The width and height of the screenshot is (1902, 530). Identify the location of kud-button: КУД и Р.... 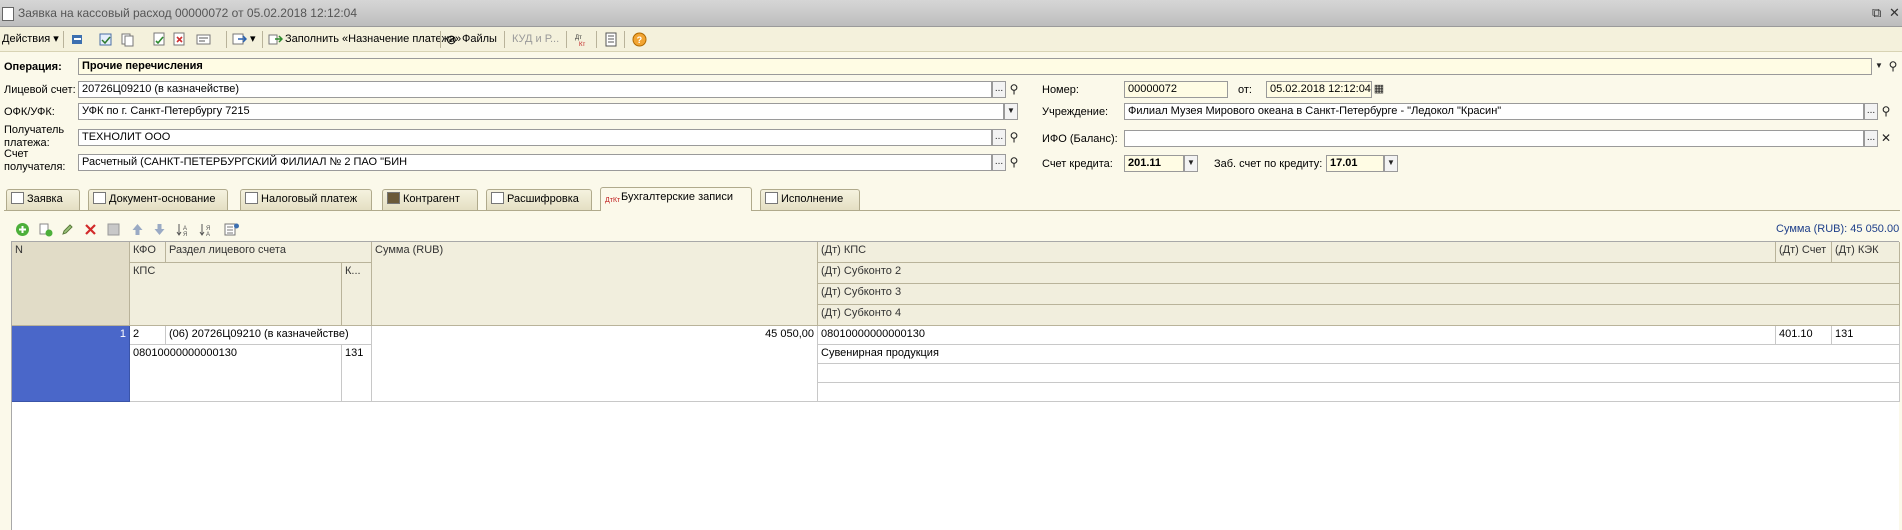
(535, 39).